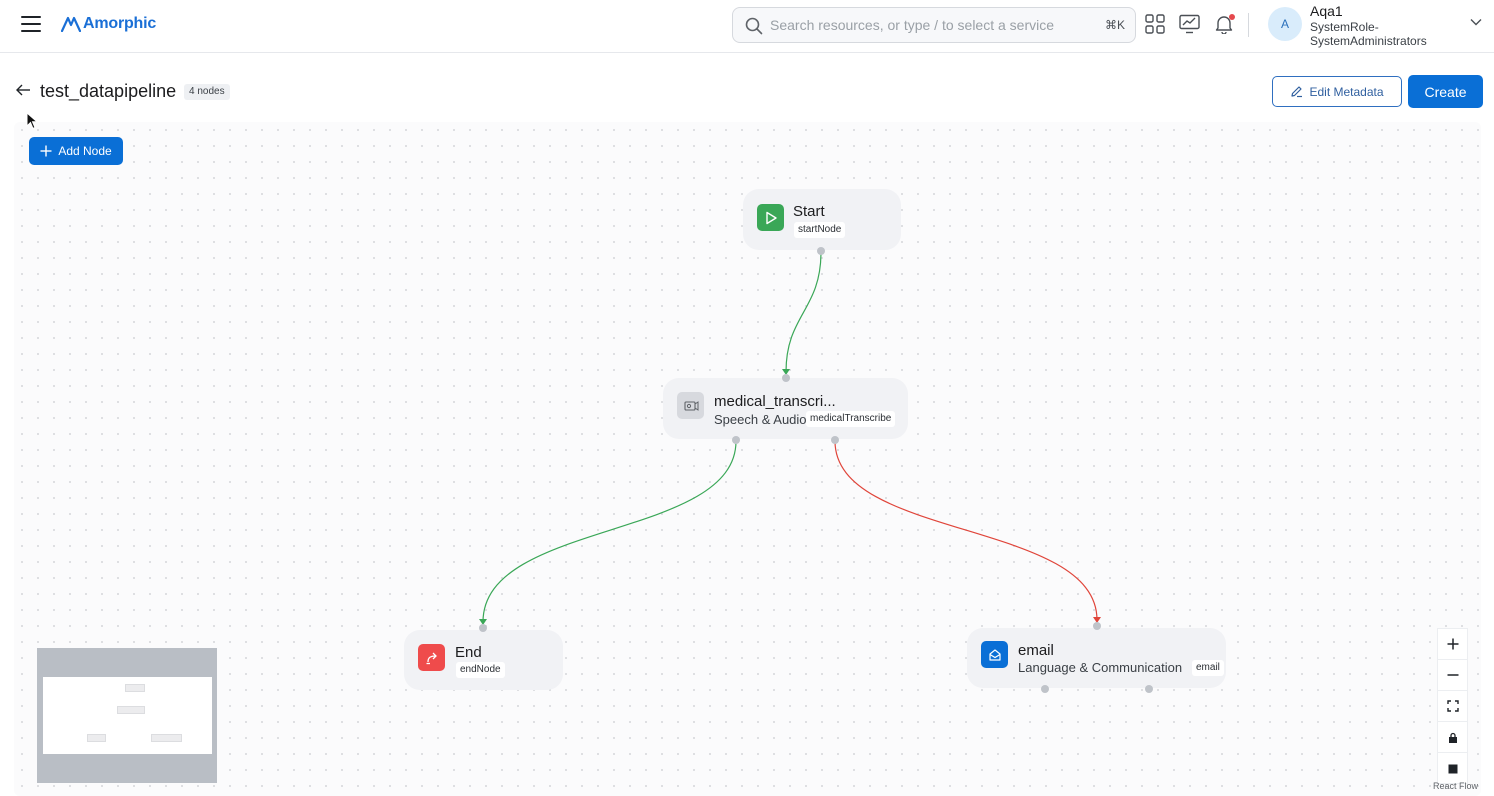  I want to click on zoom-out-icon, so click(1452, 675).